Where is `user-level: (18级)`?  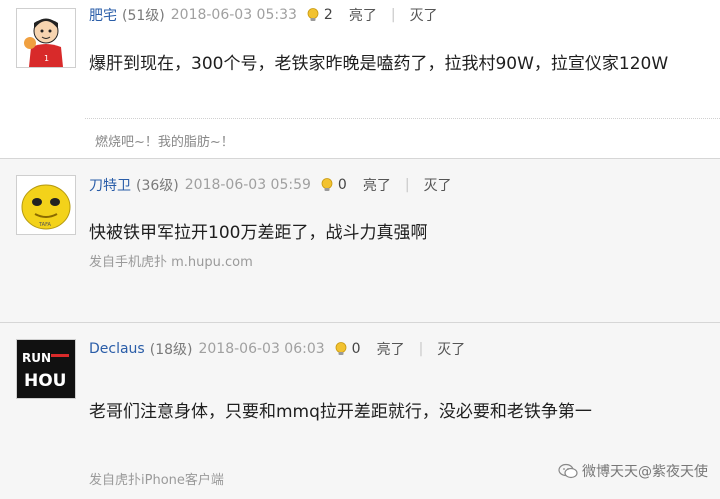 user-level: (18级) is located at coordinates (171, 350).